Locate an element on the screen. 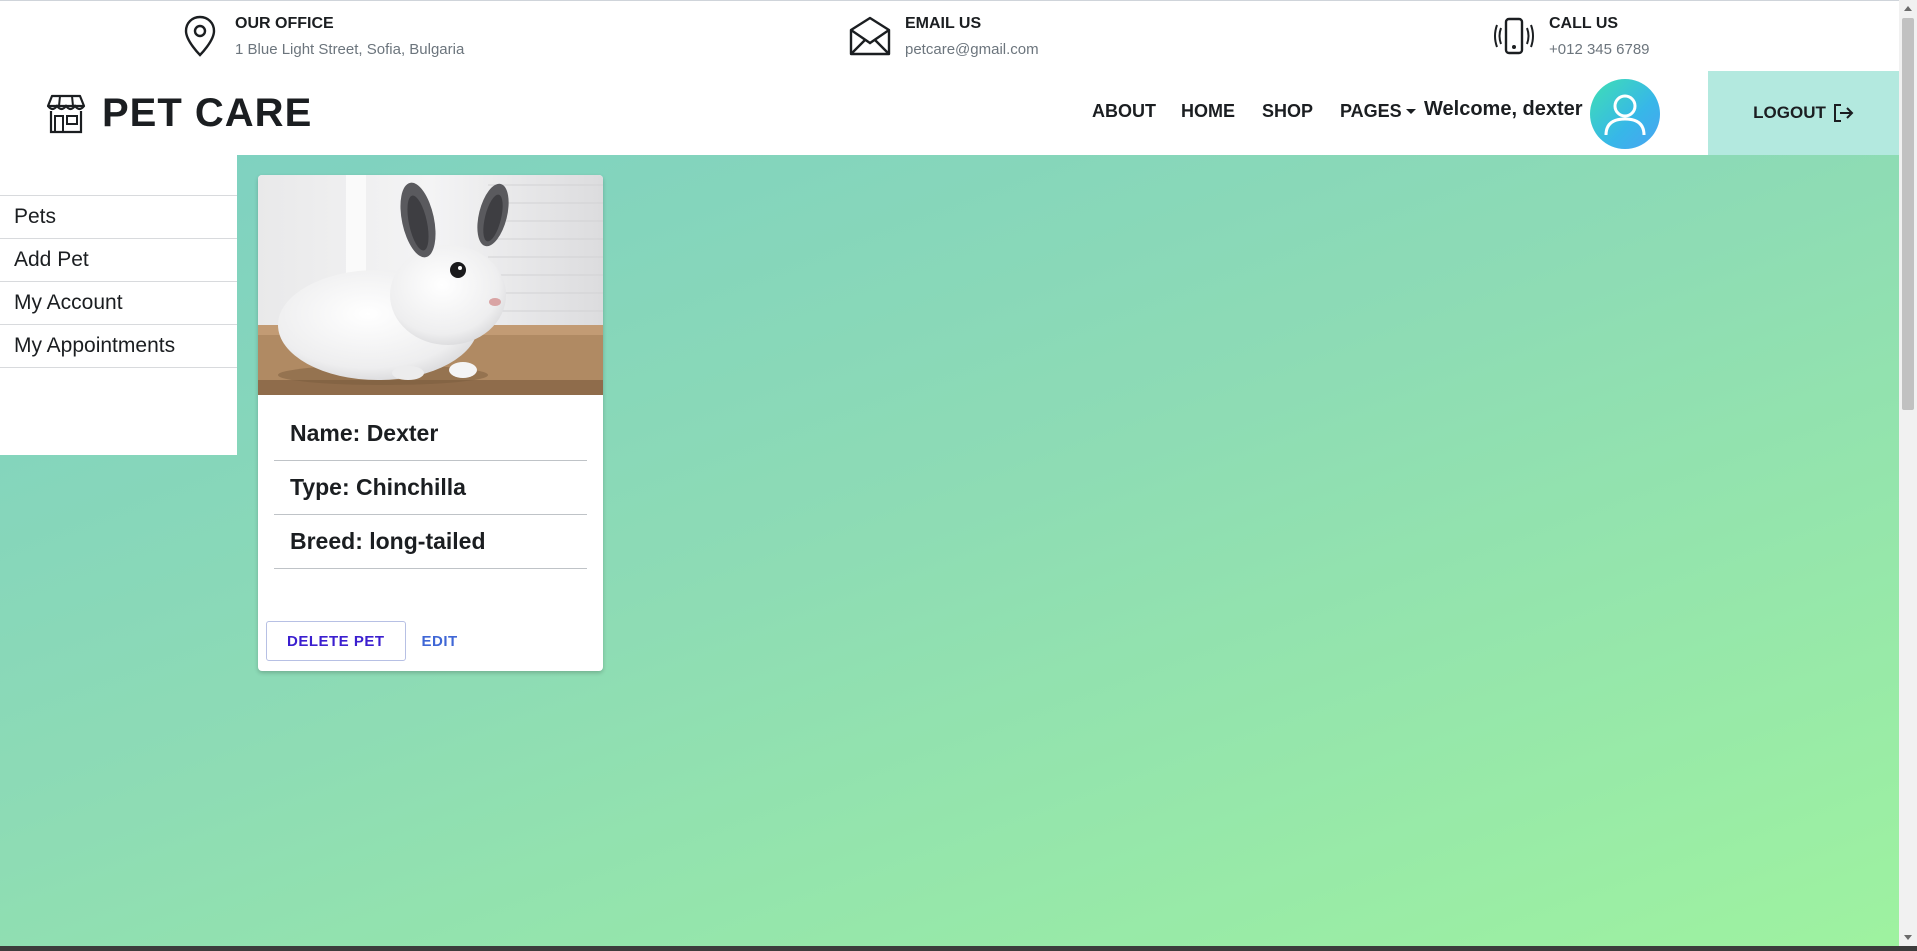 Image resolution: width=1917 pixels, height=951 pixels. call-label: CALL US is located at coordinates (1584, 23).